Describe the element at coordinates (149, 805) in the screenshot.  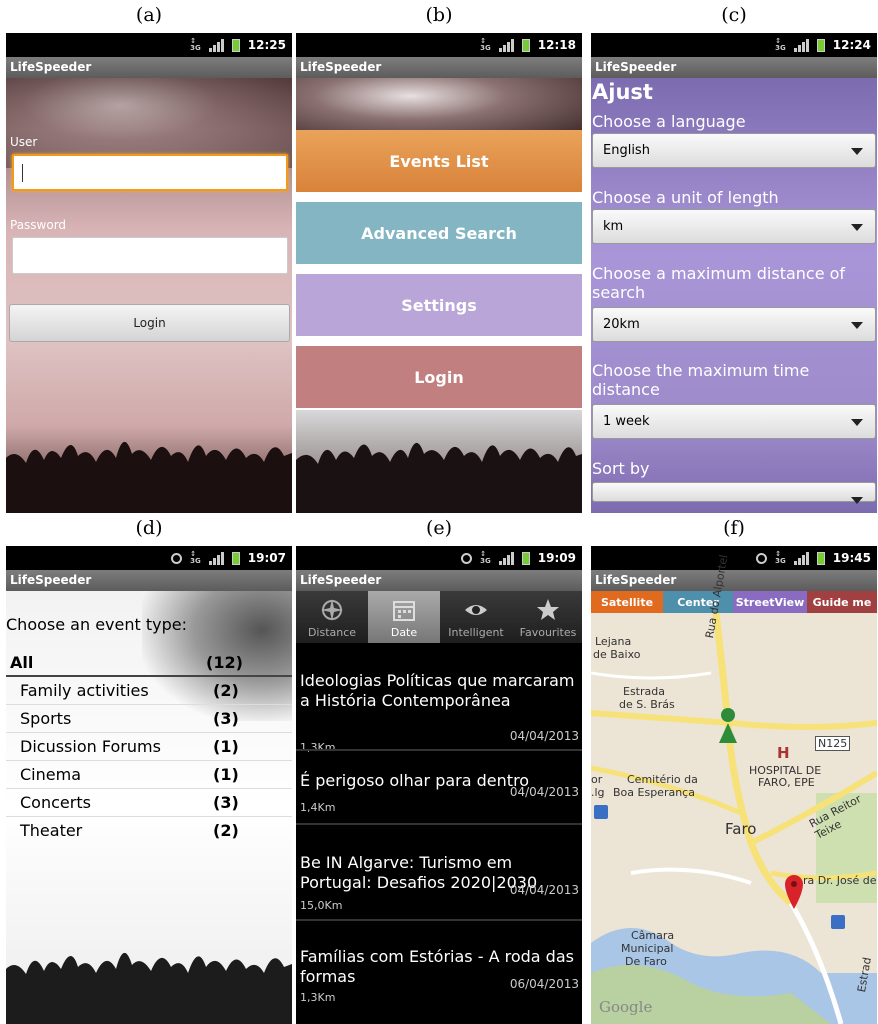
I see `event-type-row: Concerts (3)` at that location.